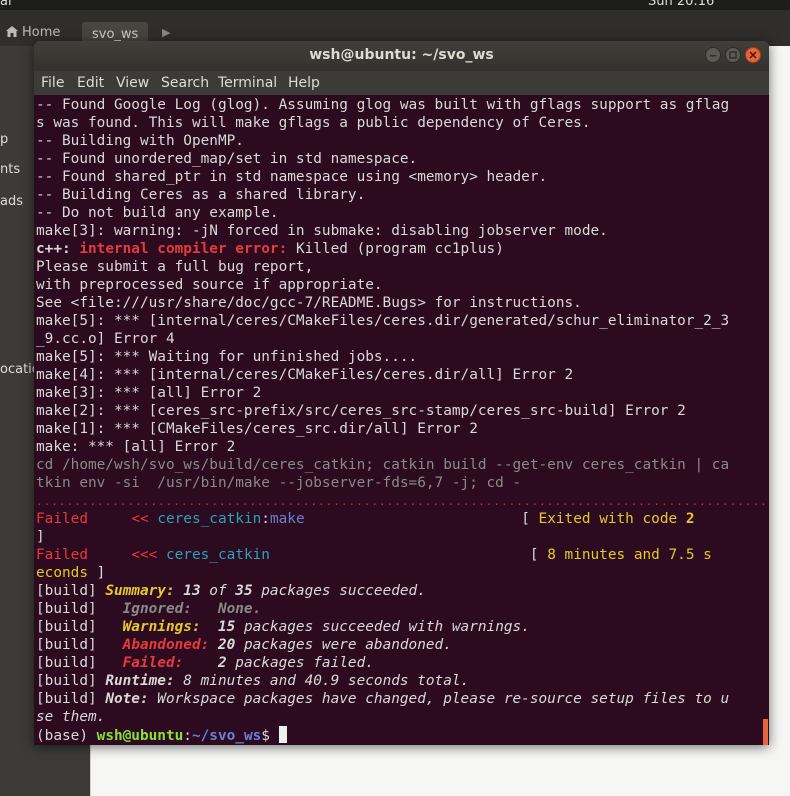  What do you see at coordinates (226, 736) in the screenshot?
I see `terminal-text: ~/svo_ws` at bounding box center [226, 736].